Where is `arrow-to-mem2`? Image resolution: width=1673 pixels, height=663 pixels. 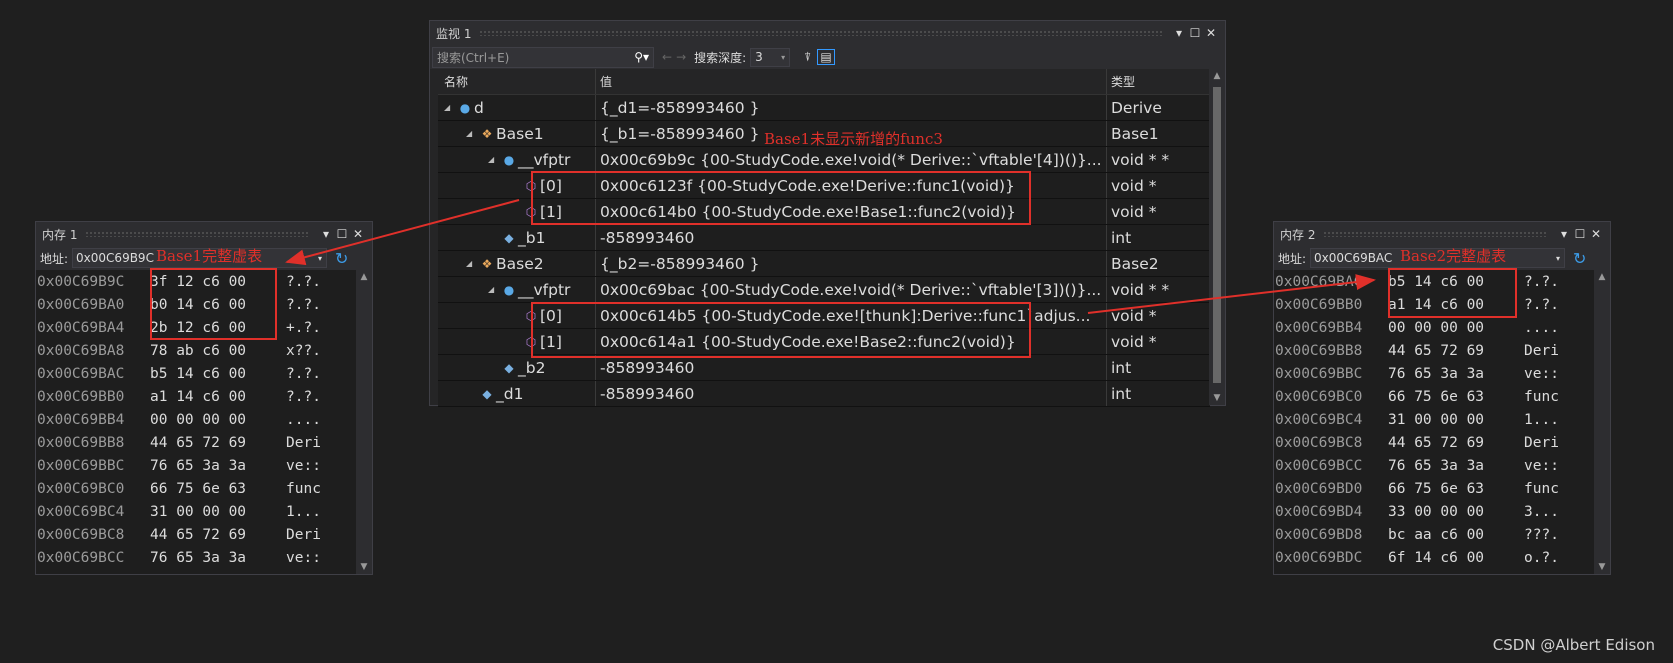
arrow-to-mem2 is located at coordinates (1231, 294).